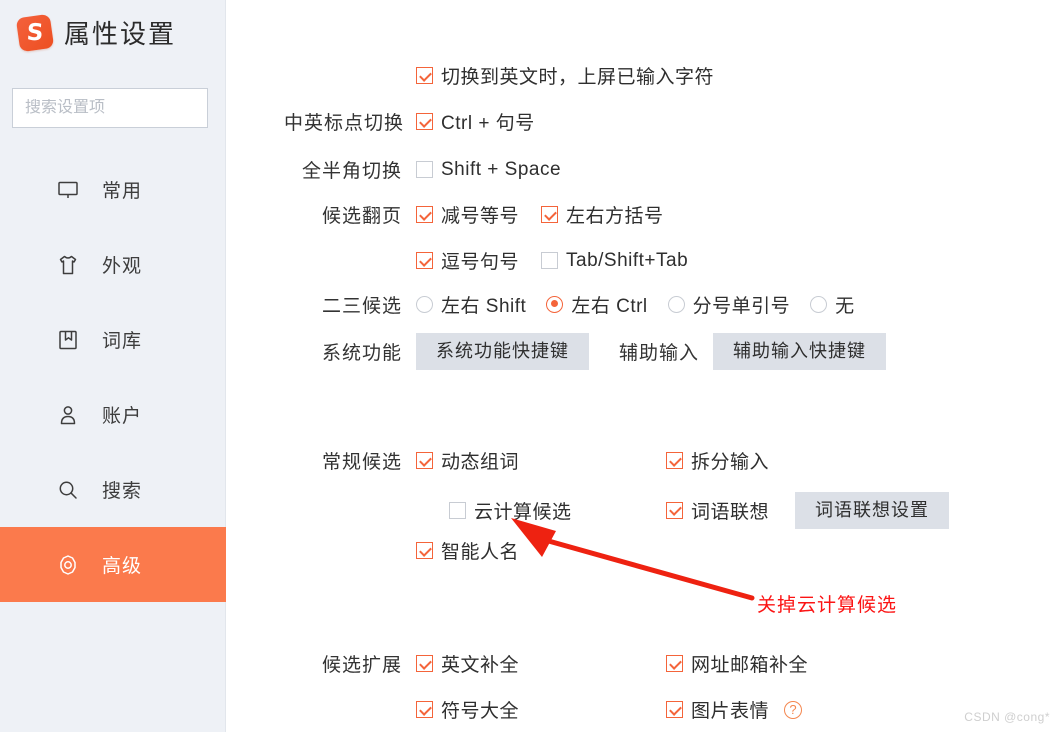 The width and height of the screenshot is (1060, 732). I want to click on checkbox-cloud-candidate: 云计算候选, so click(574, 510).